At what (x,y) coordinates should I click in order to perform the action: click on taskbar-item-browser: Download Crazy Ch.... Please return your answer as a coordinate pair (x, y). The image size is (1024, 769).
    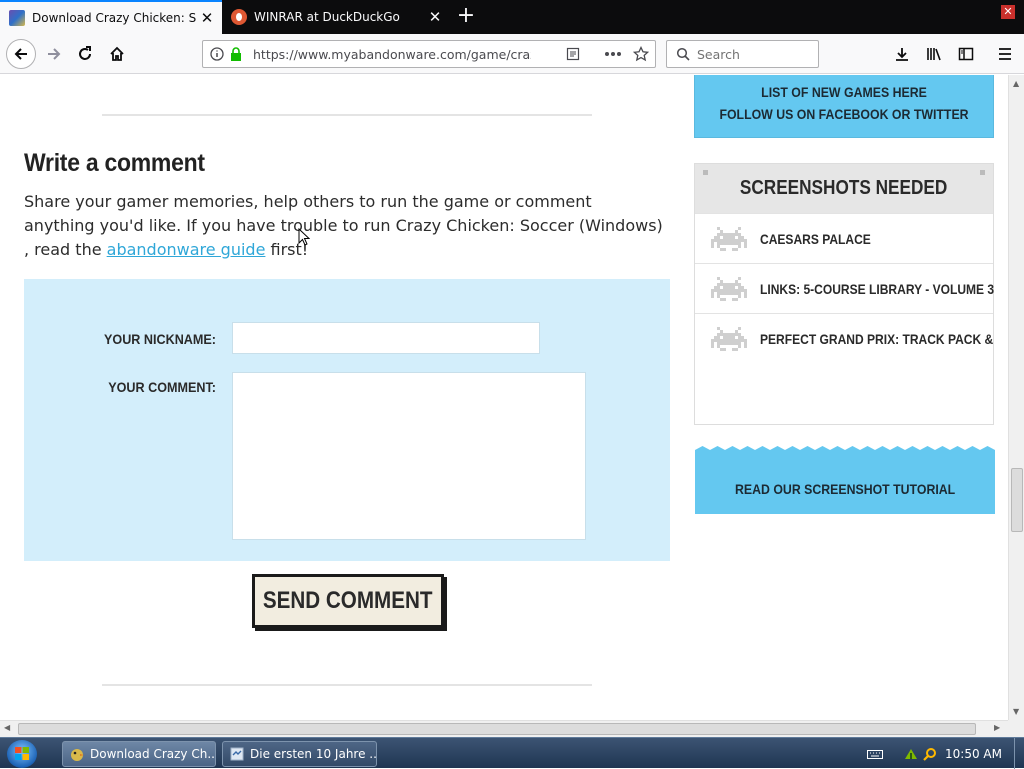
    Looking at the image, I should click on (139, 754).